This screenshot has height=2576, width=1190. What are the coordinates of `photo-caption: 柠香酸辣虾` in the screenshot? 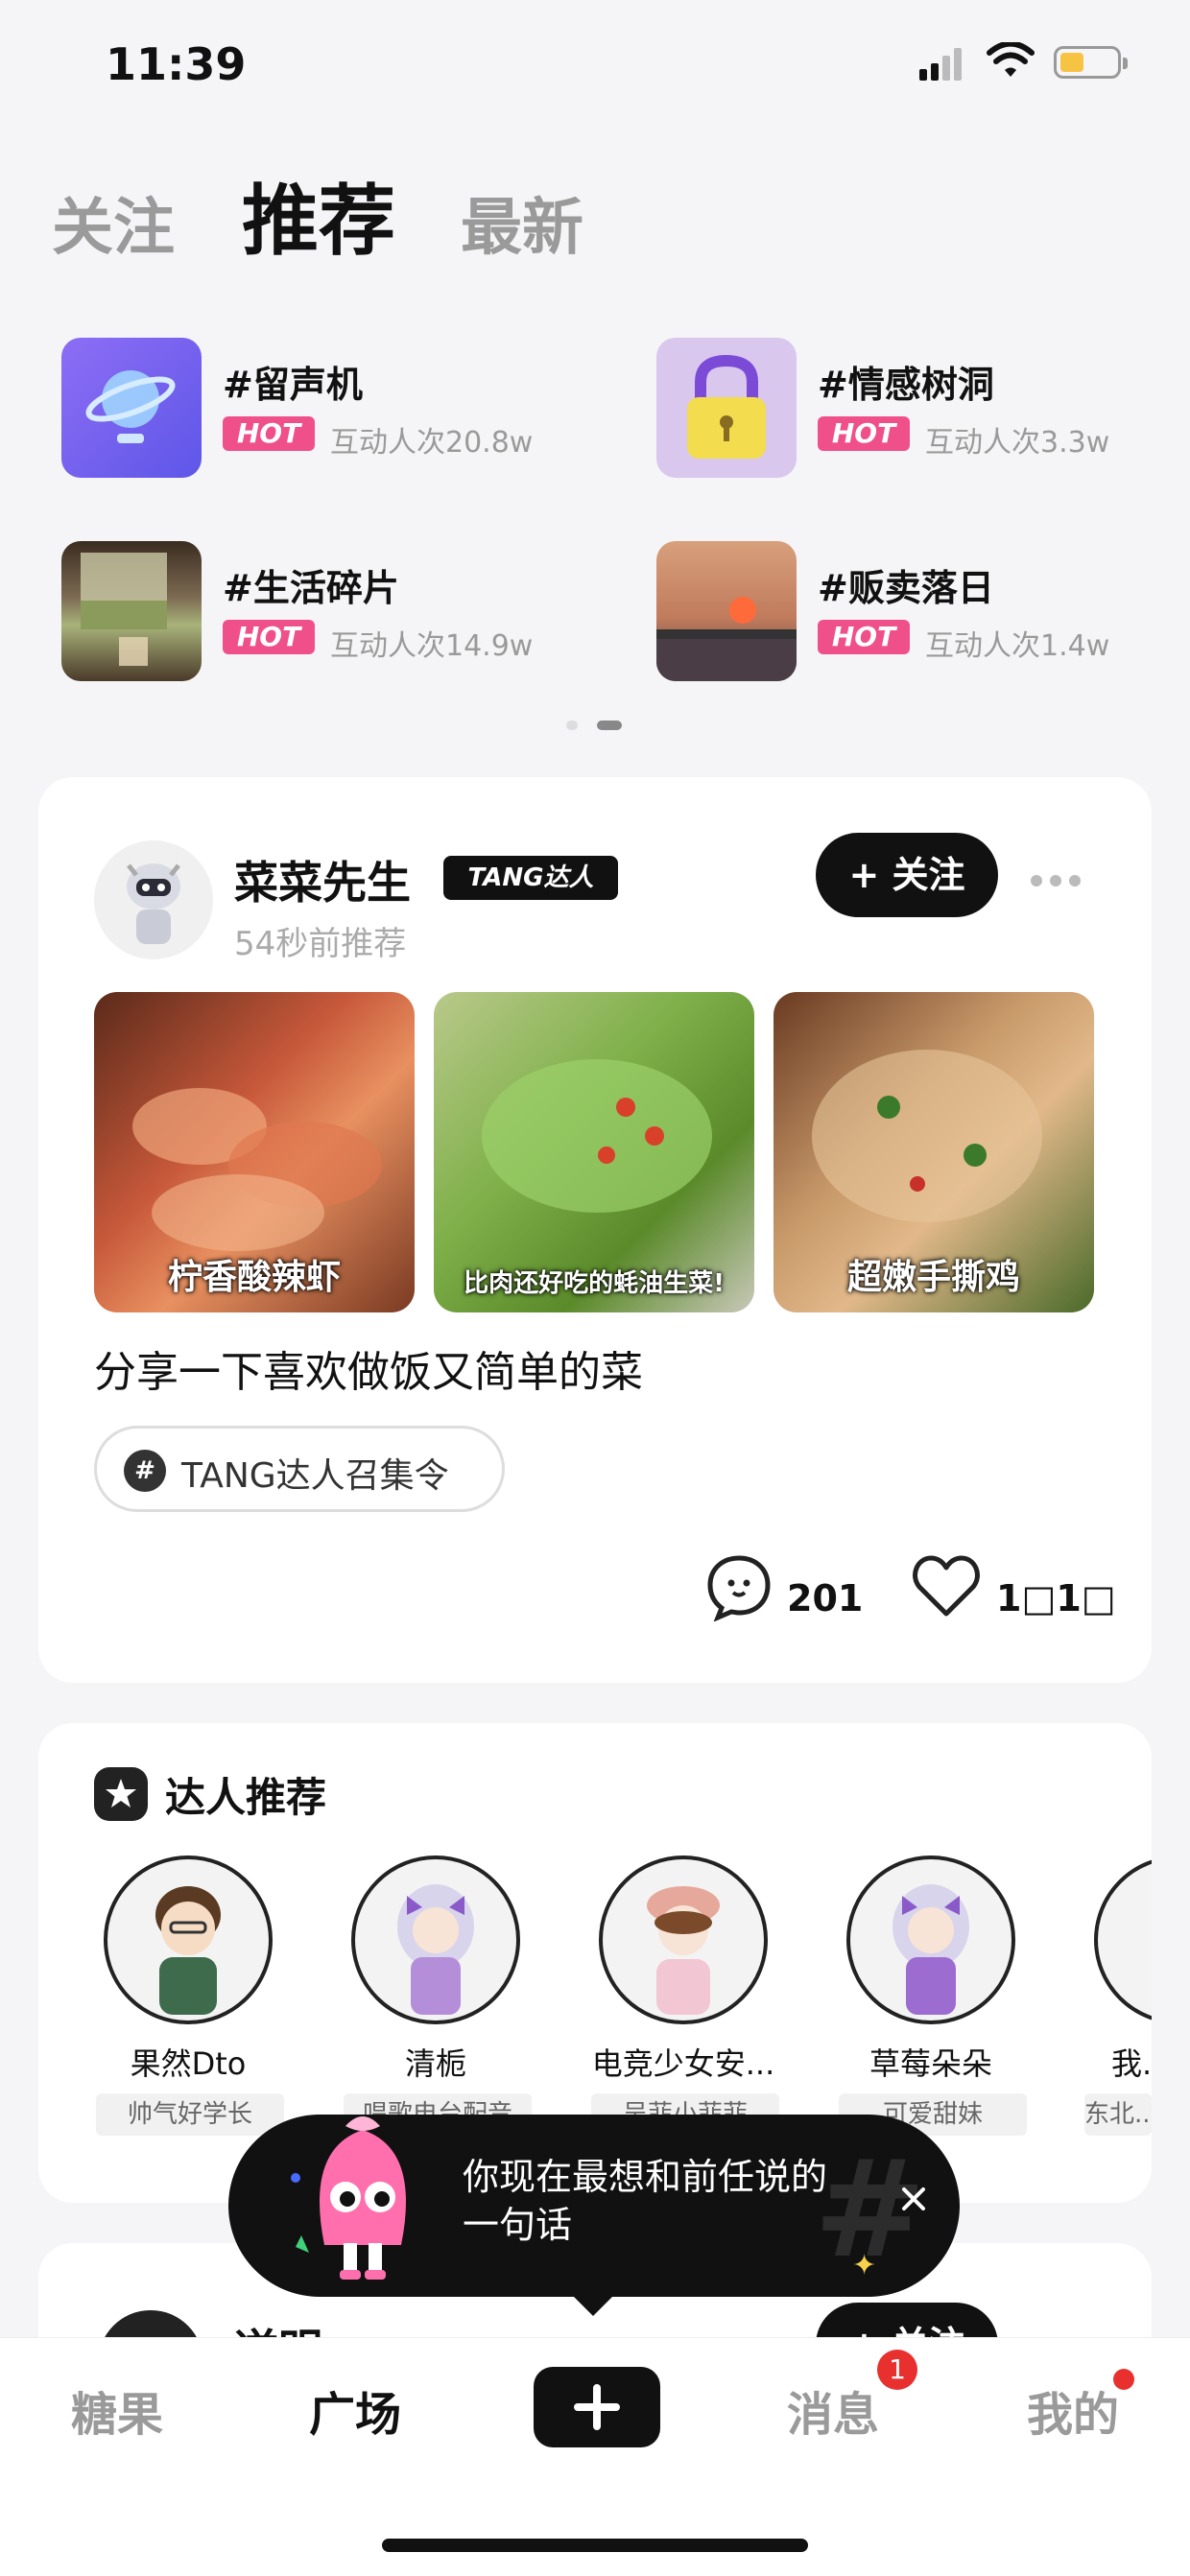 It's located at (254, 1277).